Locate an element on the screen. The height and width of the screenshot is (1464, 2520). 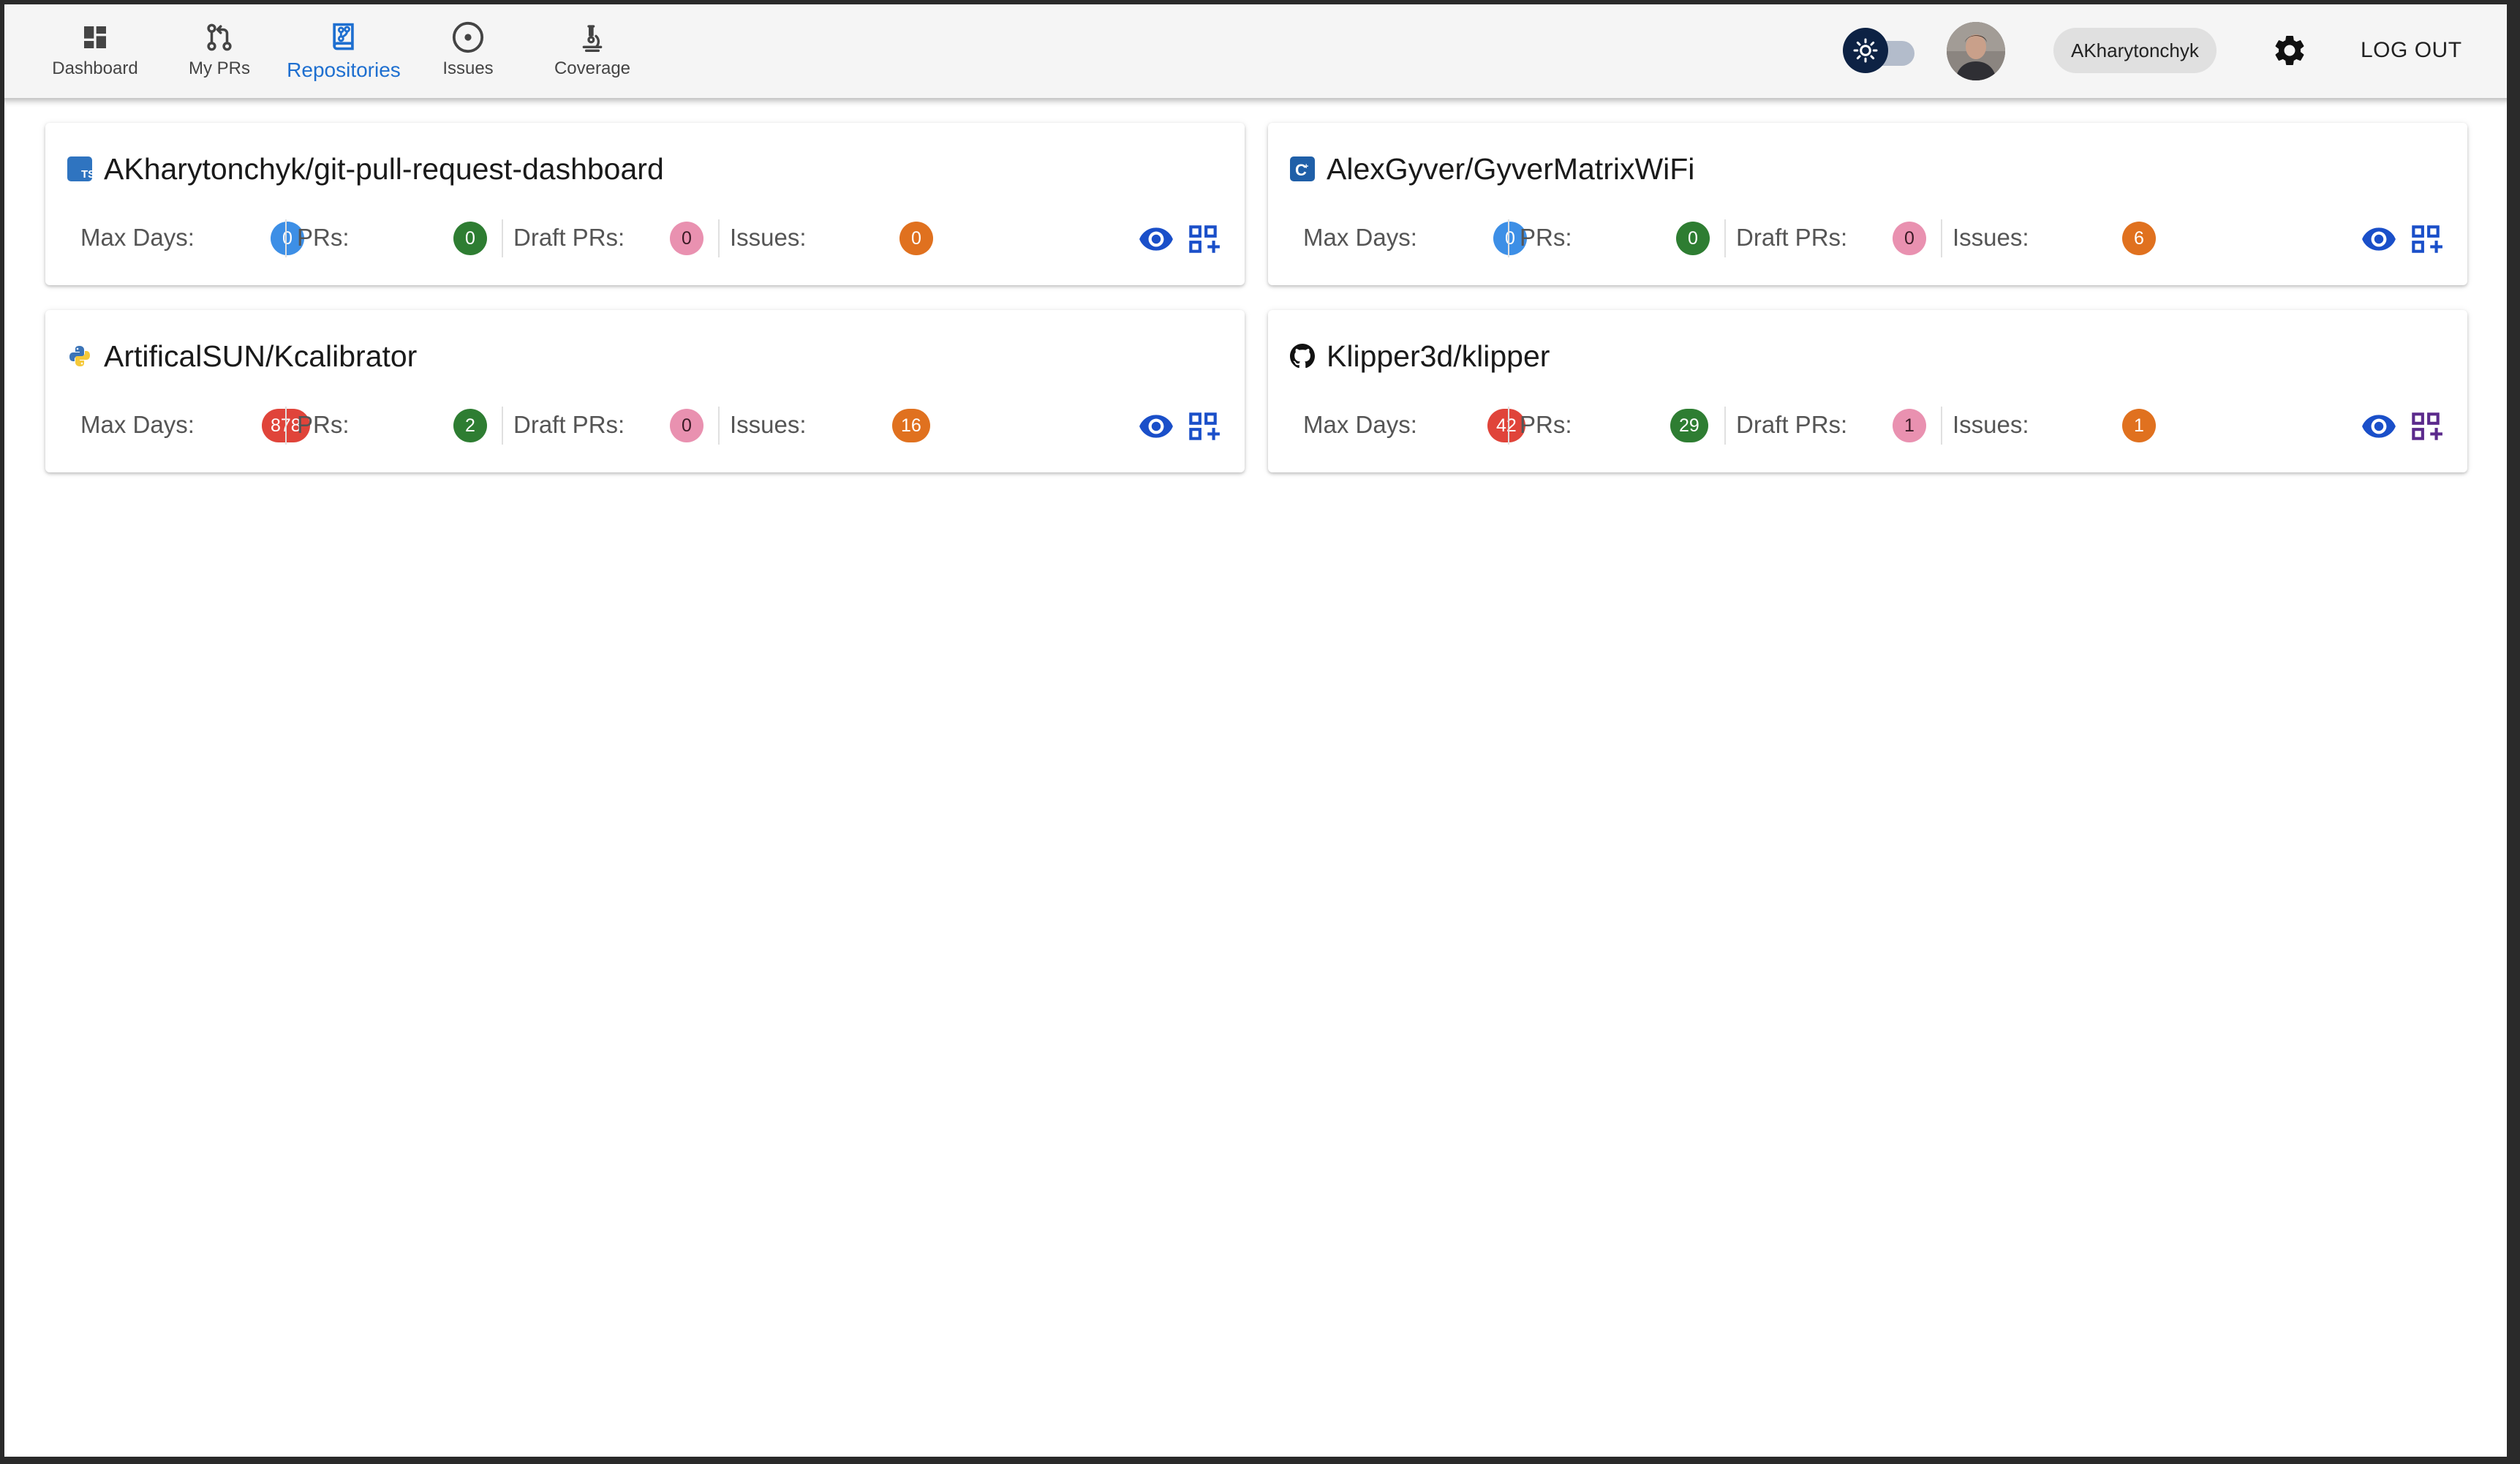
nav-item-dashboard: Dashboard is located at coordinates (95, 50).